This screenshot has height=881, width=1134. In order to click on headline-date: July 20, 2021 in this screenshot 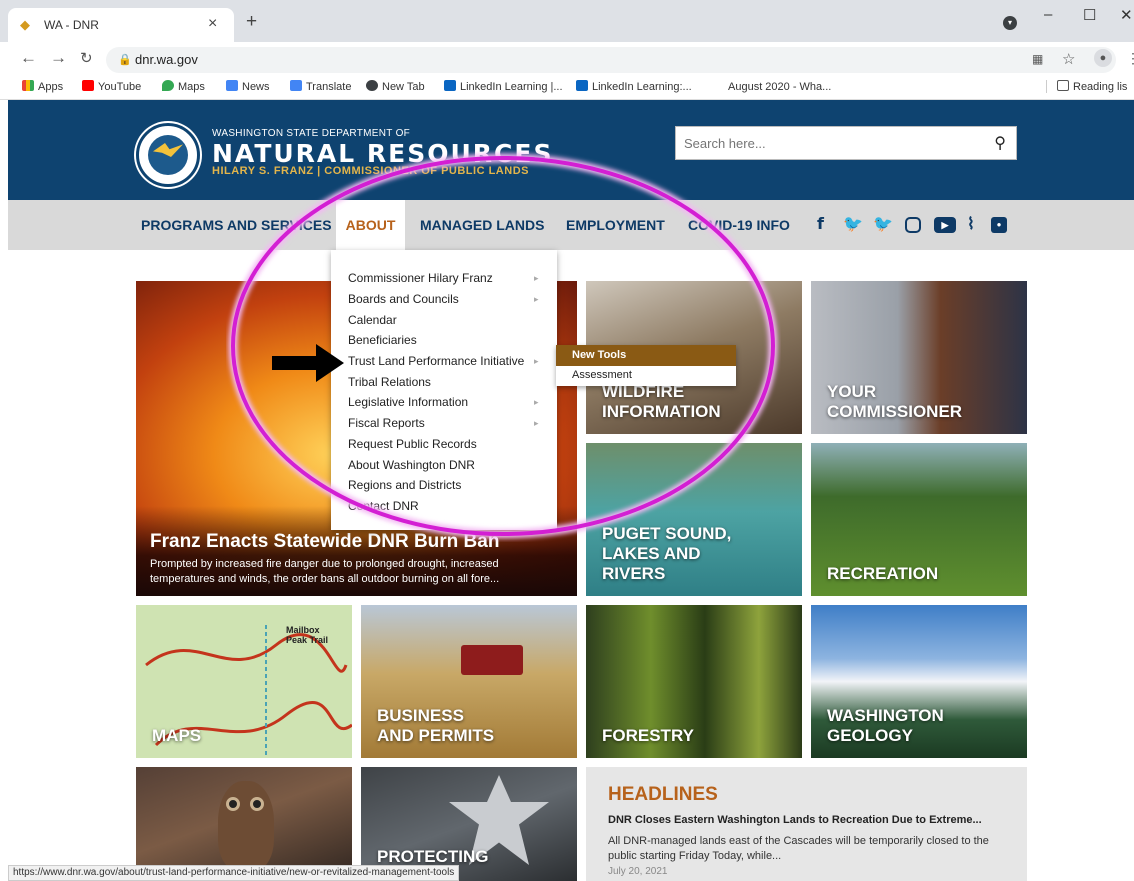, I will do `click(638, 871)`.